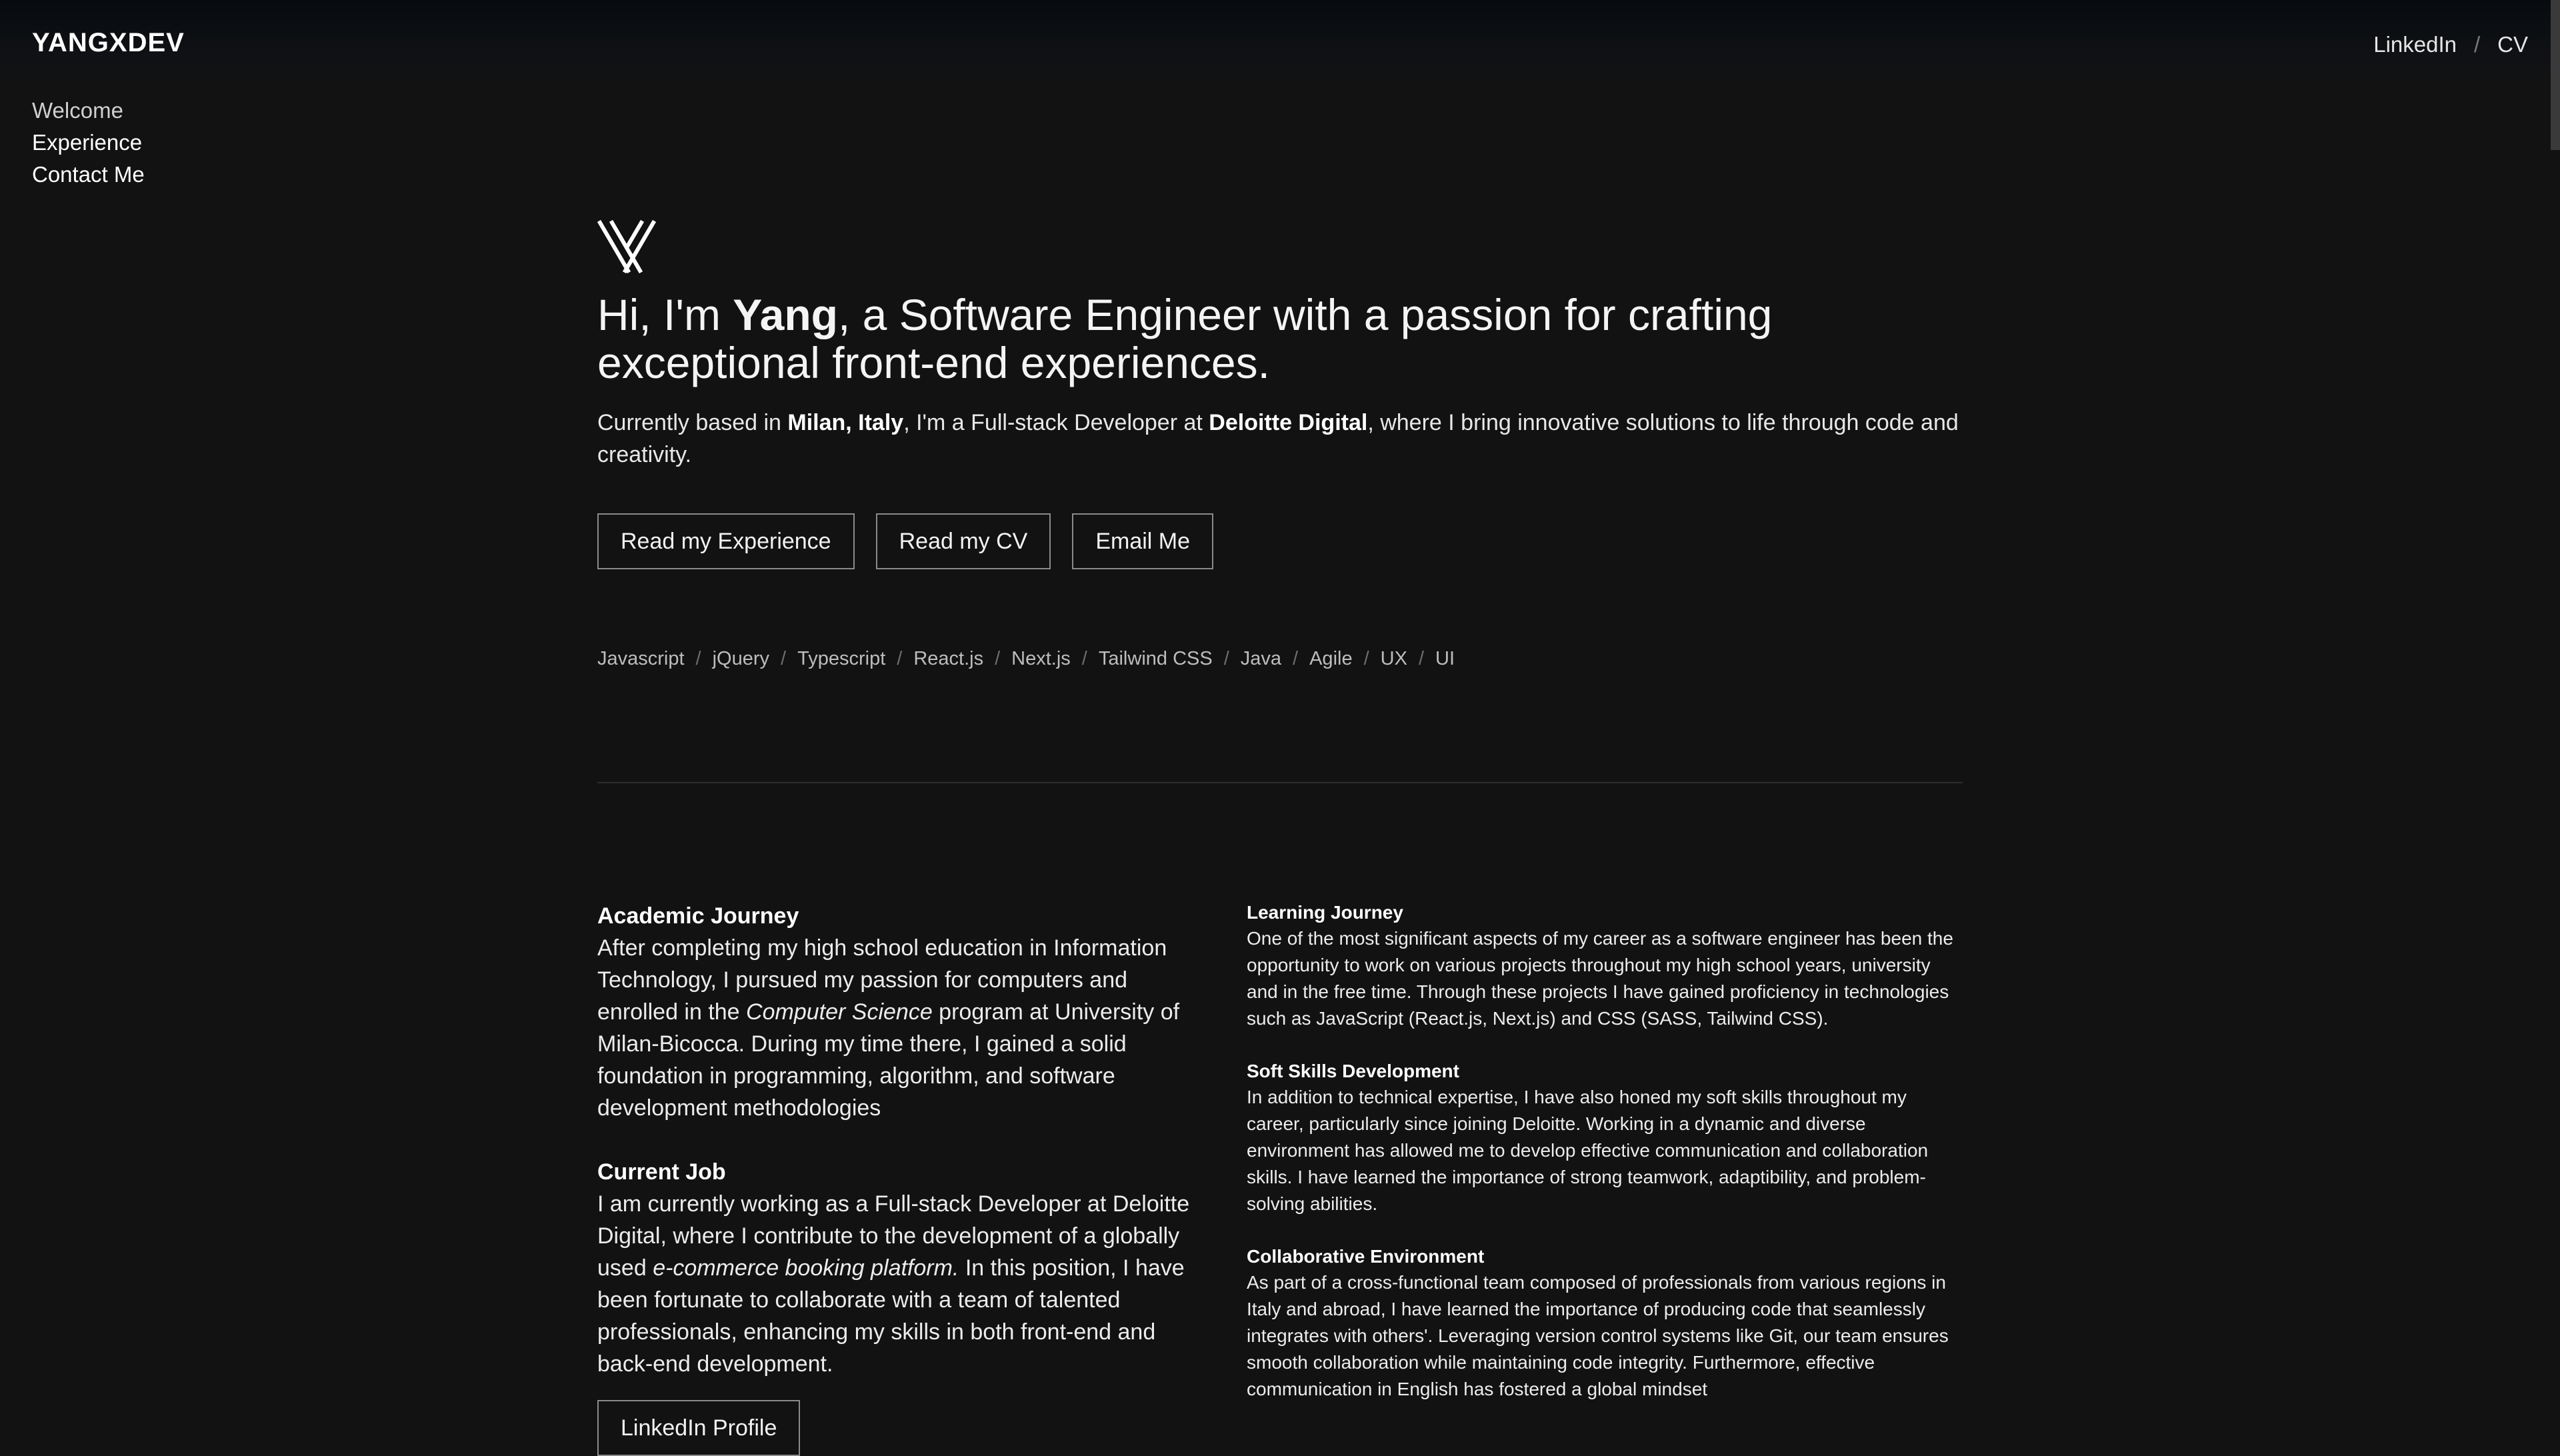  I want to click on soft-skills-title: Soft Skills Development, so click(1353, 1071).